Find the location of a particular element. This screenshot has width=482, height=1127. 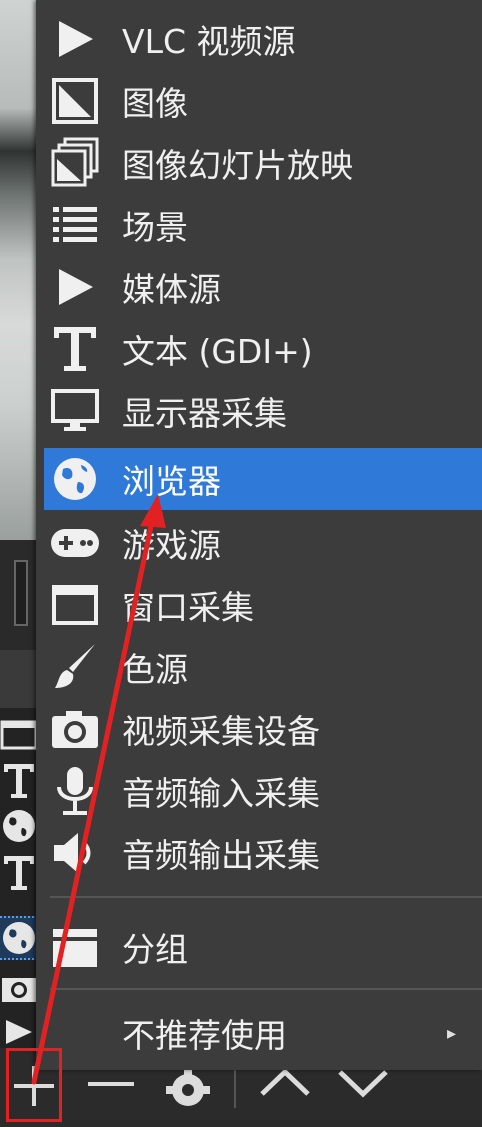

menu-item-video-capture-device: 视频采集设备 is located at coordinates (263, 729).